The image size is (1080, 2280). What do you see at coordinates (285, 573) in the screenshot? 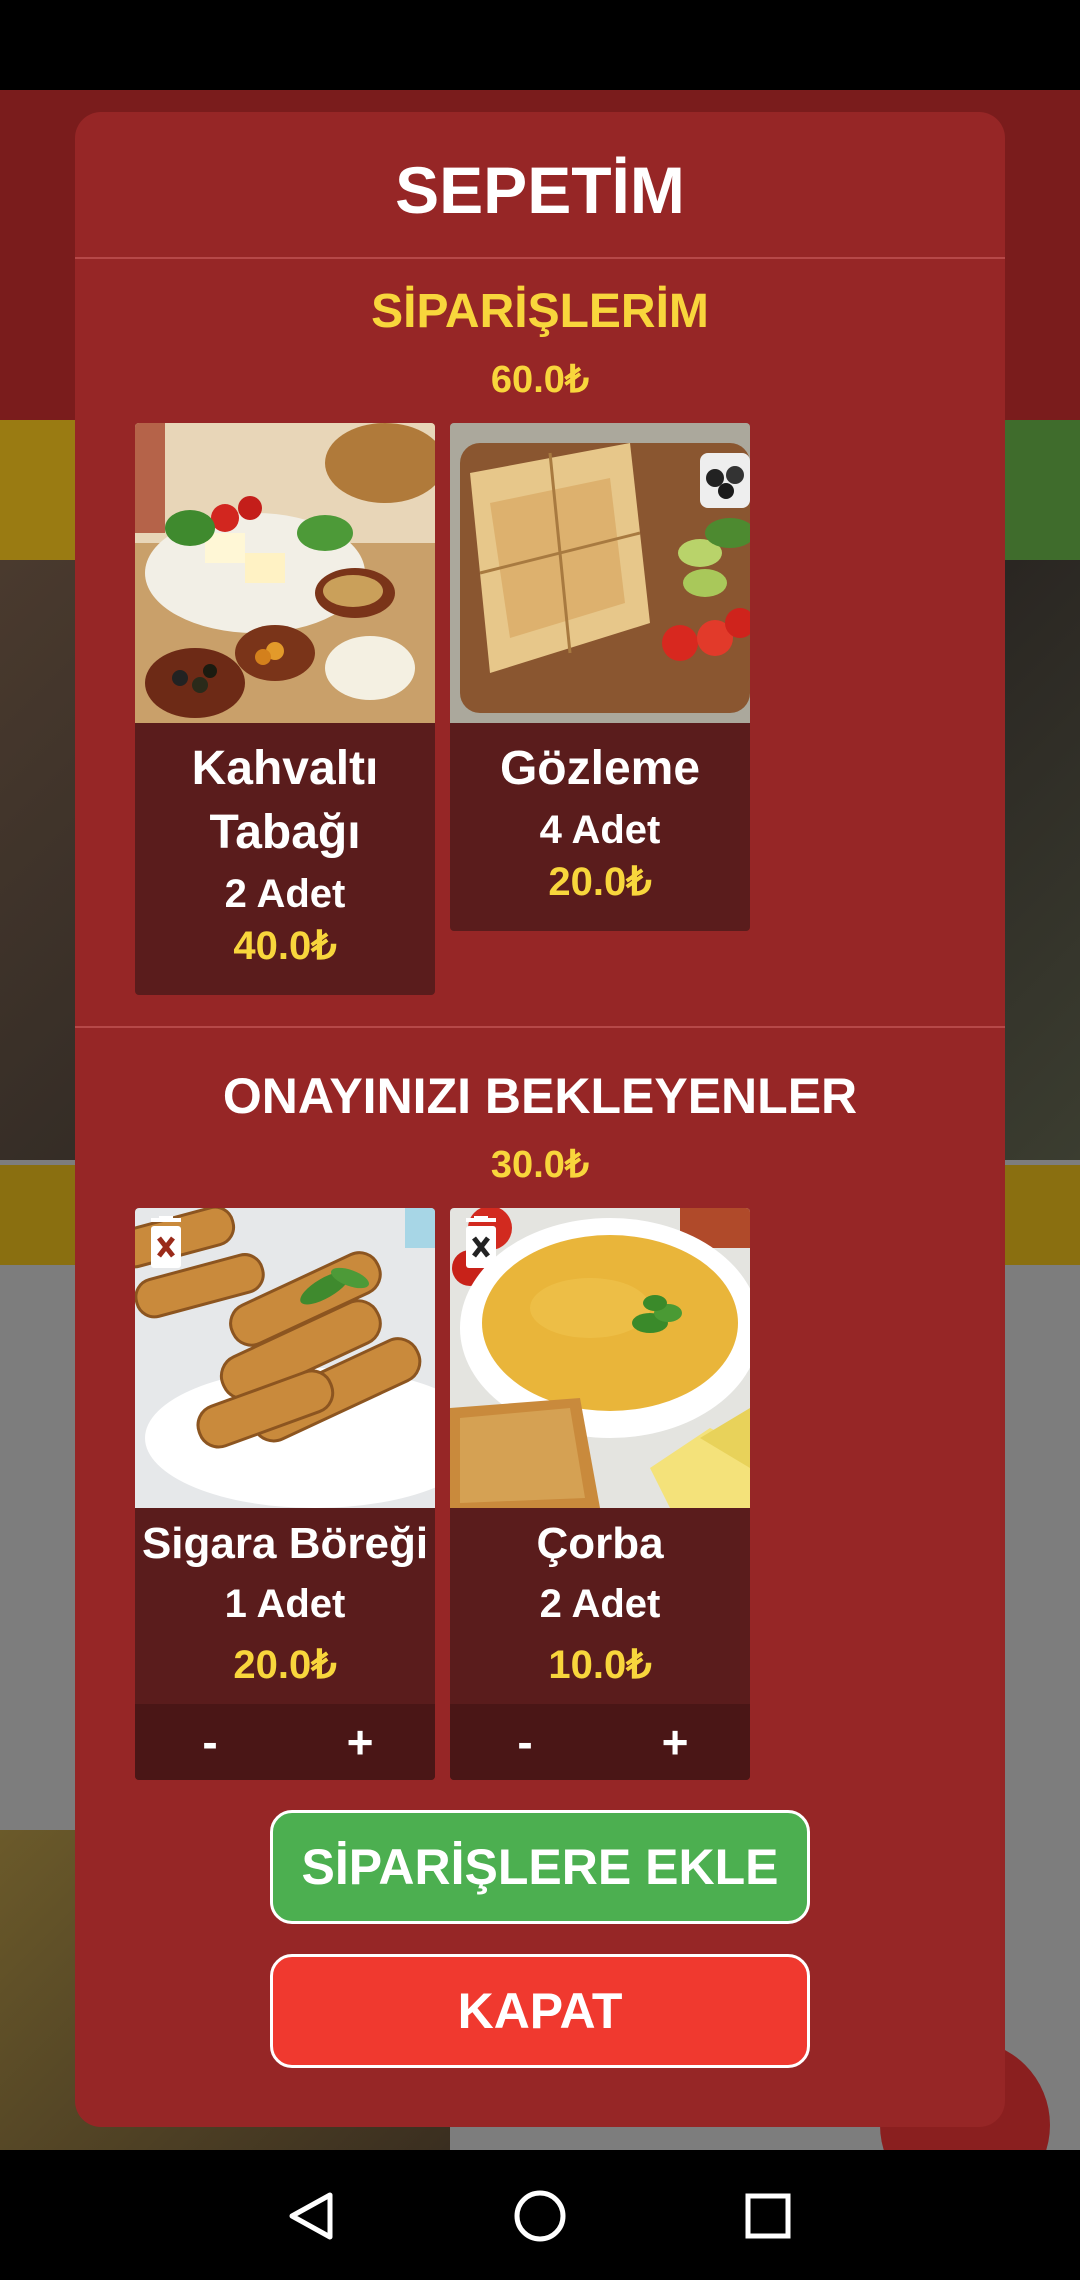
I see `breakfast-plate-image` at bounding box center [285, 573].